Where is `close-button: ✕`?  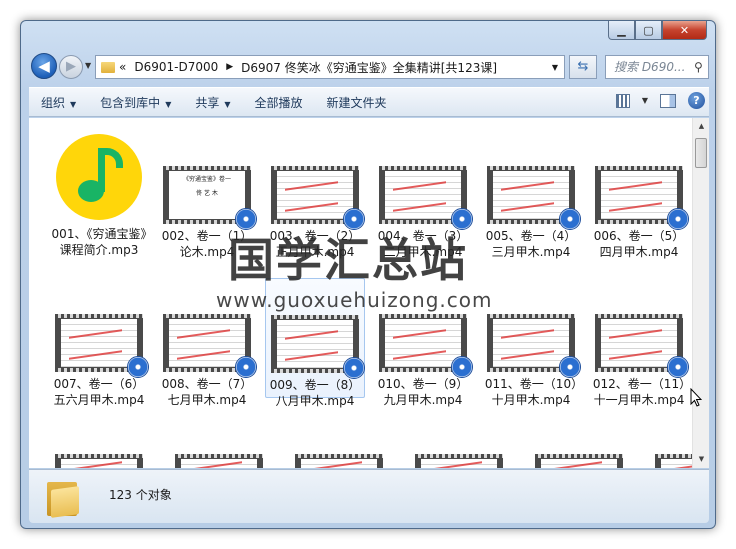 close-button: ✕ is located at coordinates (684, 30).